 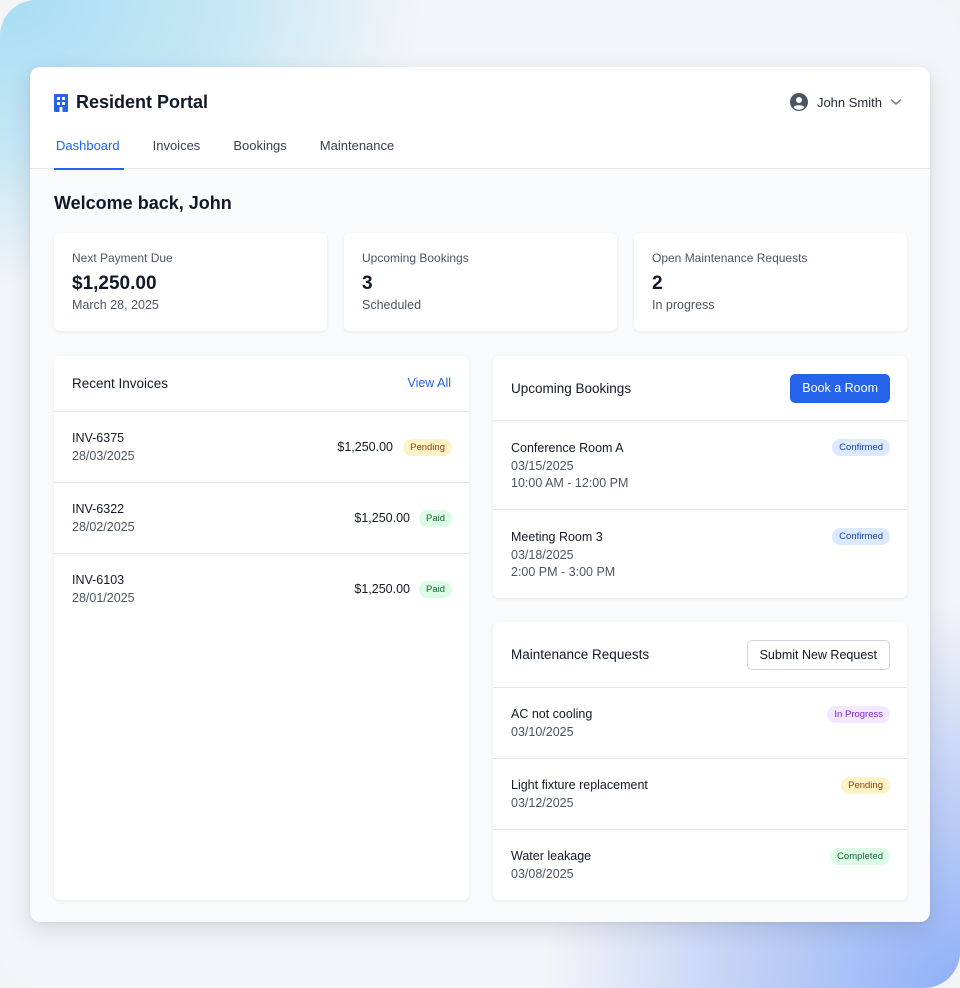 I want to click on chevron-down-icon, so click(x=896, y=101).